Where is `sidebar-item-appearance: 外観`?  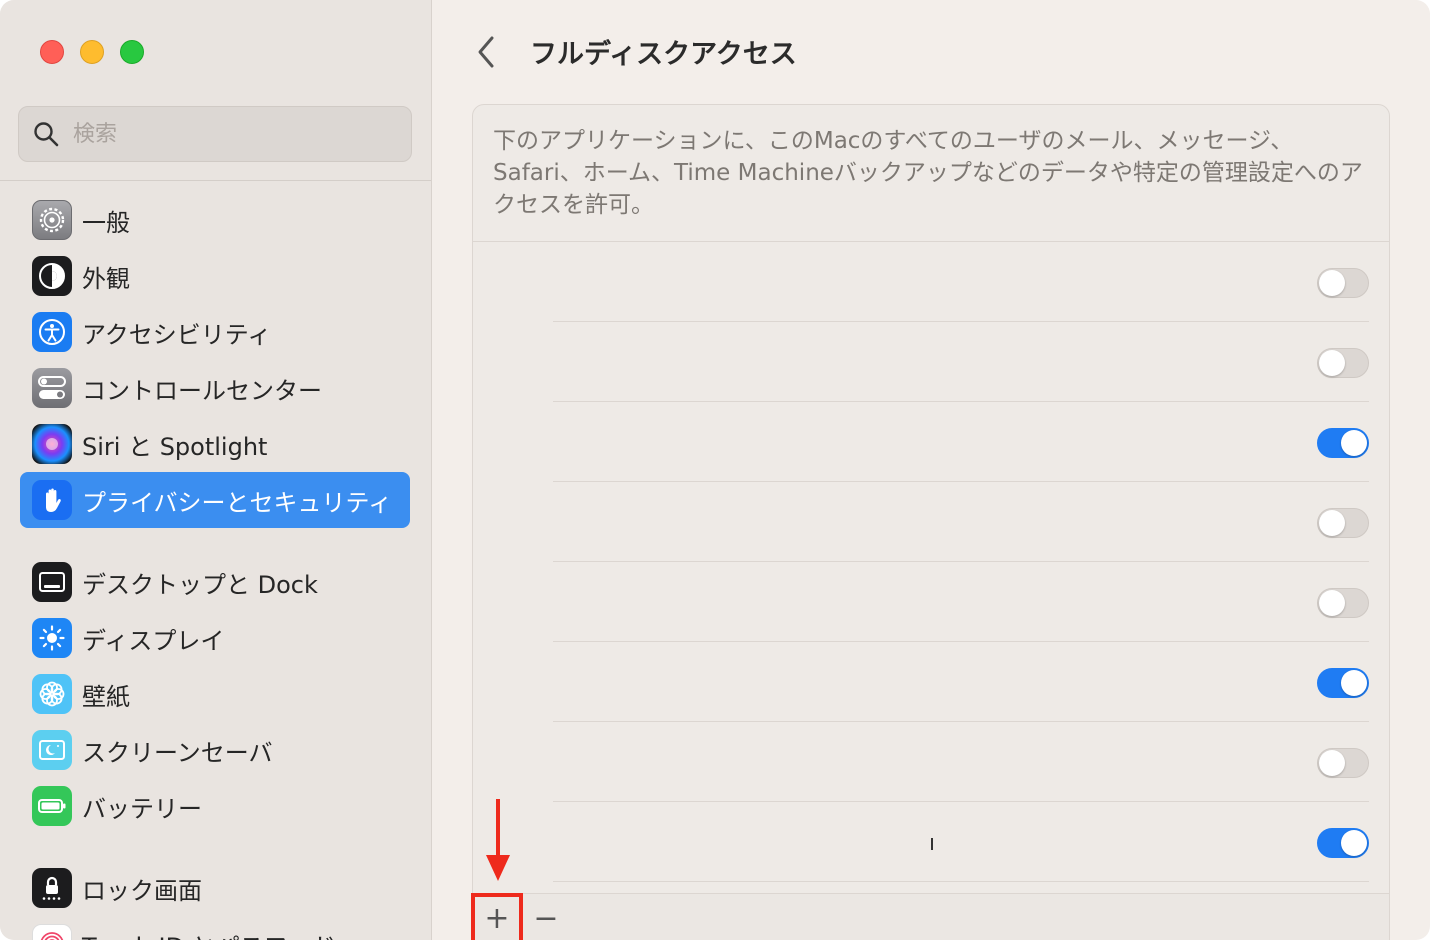 sidebar-item-appearance: 外観 is located at coordinates (215, 276).